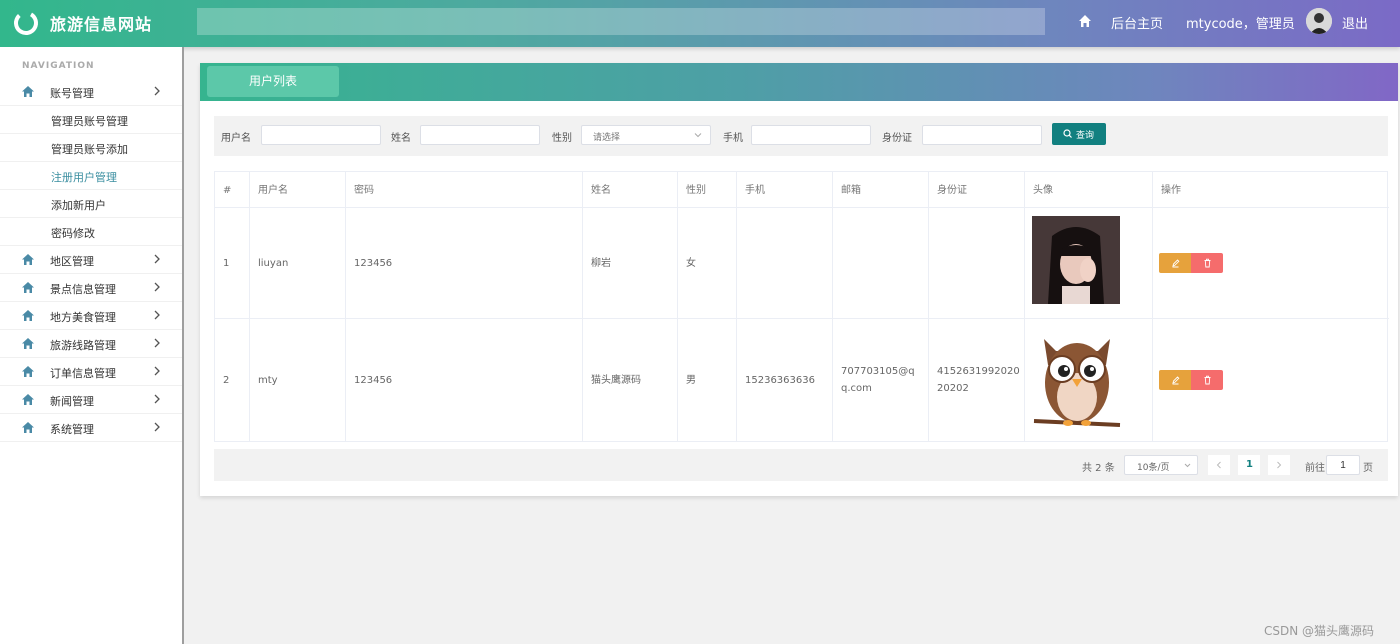  What do you see at coordinates (733, 138) in the screenshot?
I see `phone-label: 手机` at bounding box center [733, 138].